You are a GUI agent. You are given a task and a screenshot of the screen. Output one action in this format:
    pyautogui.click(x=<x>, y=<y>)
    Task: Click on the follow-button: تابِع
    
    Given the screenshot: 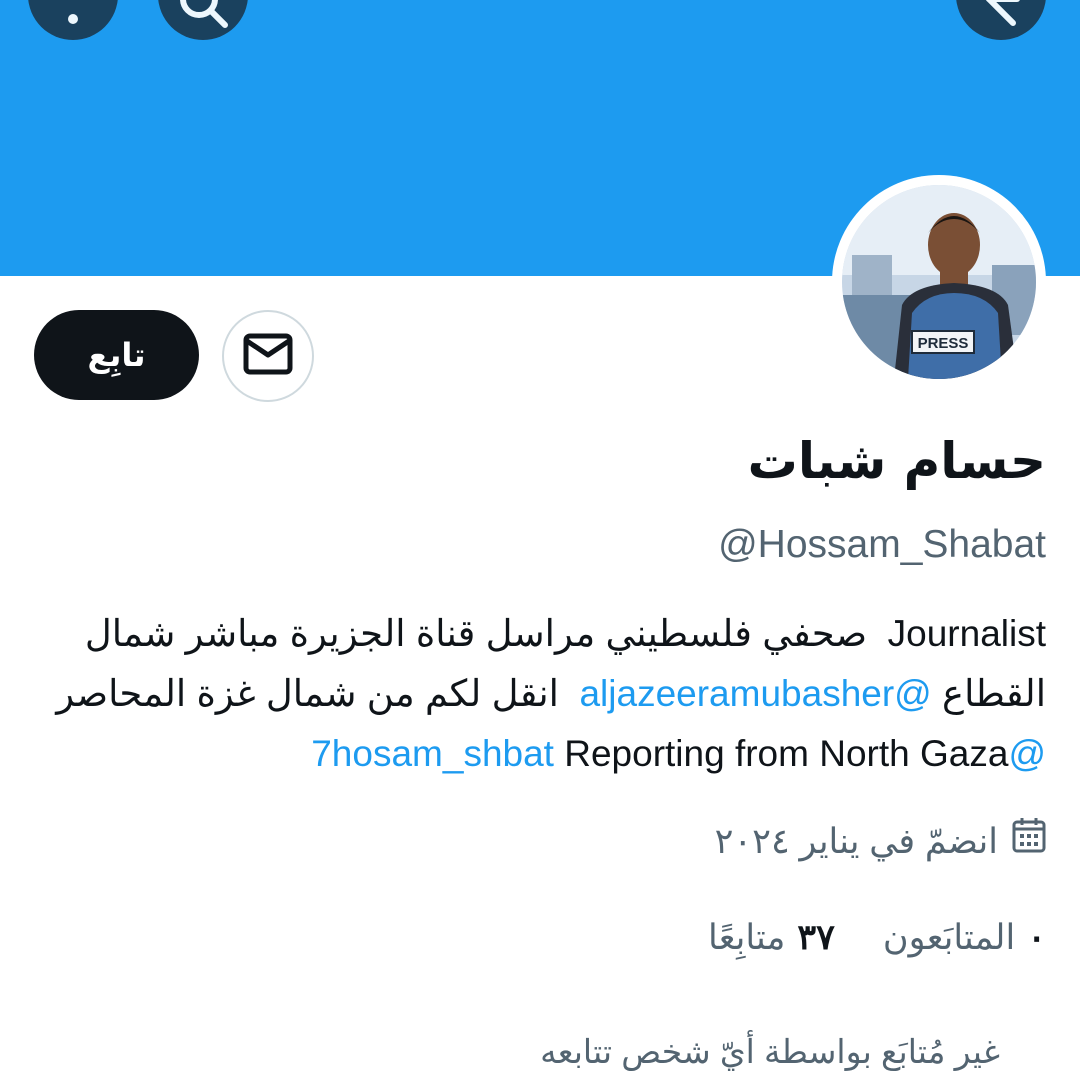 What is the action you would take?
    pyautogui.click(x=116, y=355)
    